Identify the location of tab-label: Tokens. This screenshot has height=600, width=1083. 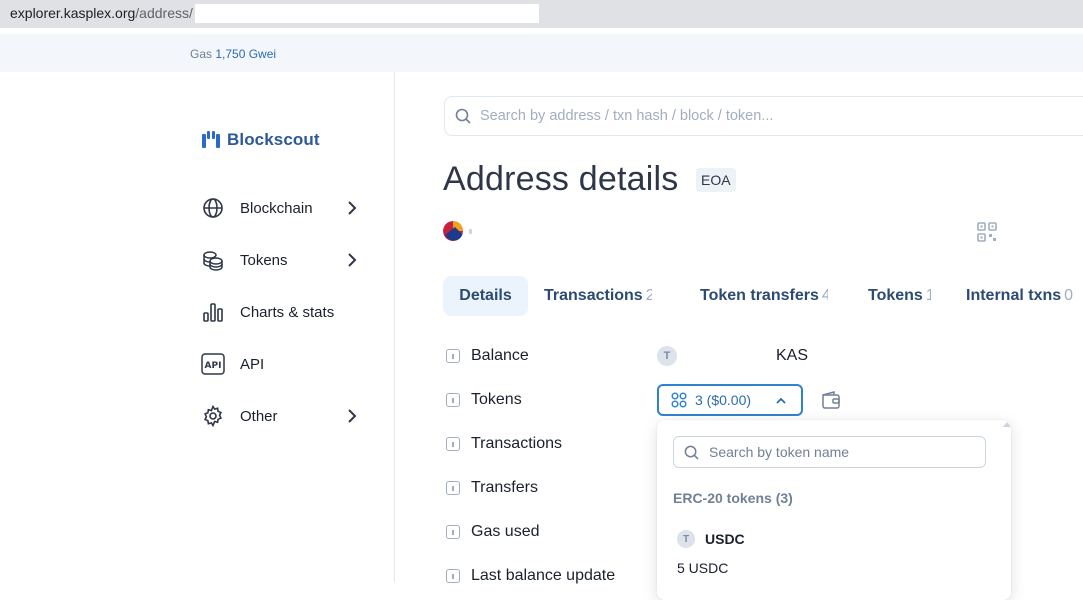
(895, 295).